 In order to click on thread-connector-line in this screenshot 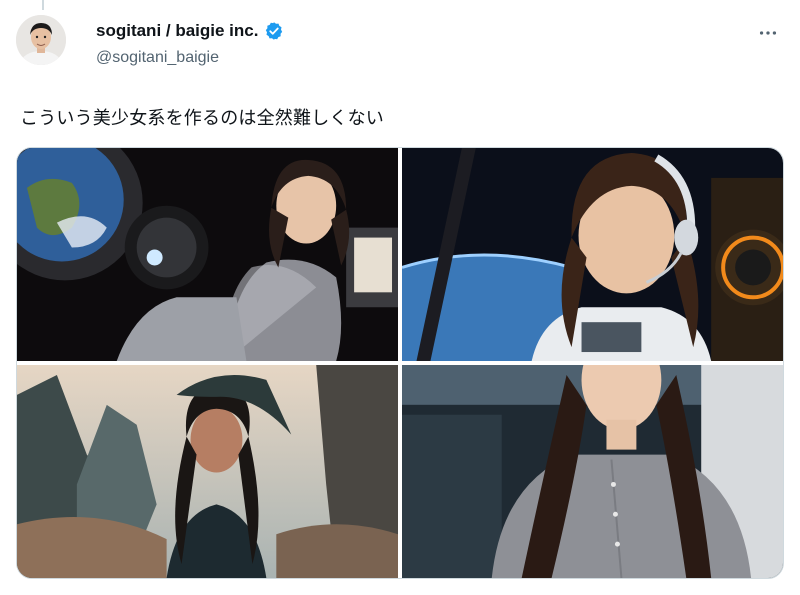, I will do `click(43, 5)`.